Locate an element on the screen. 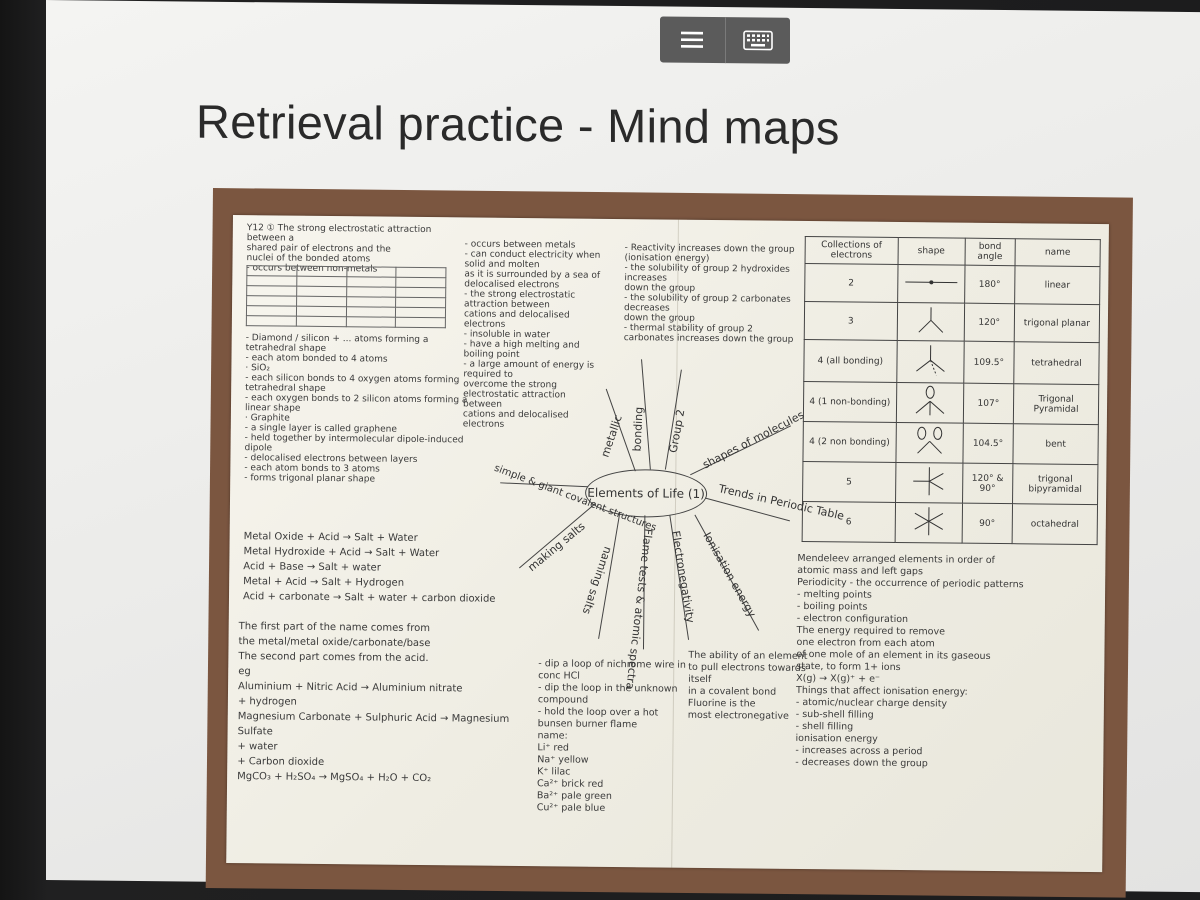 The width and height of the screenshot is (1200, 900). presentation-toolbar is located at coordinates (725, 40).